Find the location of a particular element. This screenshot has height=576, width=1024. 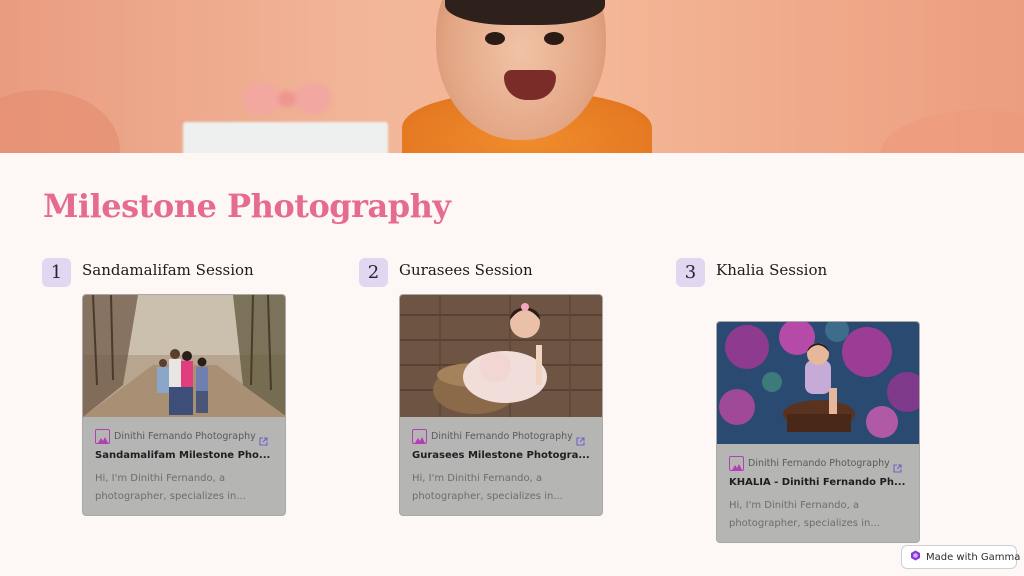

made-with-gamma-badge: Made with Gamma is located at coordinates (961, 557).